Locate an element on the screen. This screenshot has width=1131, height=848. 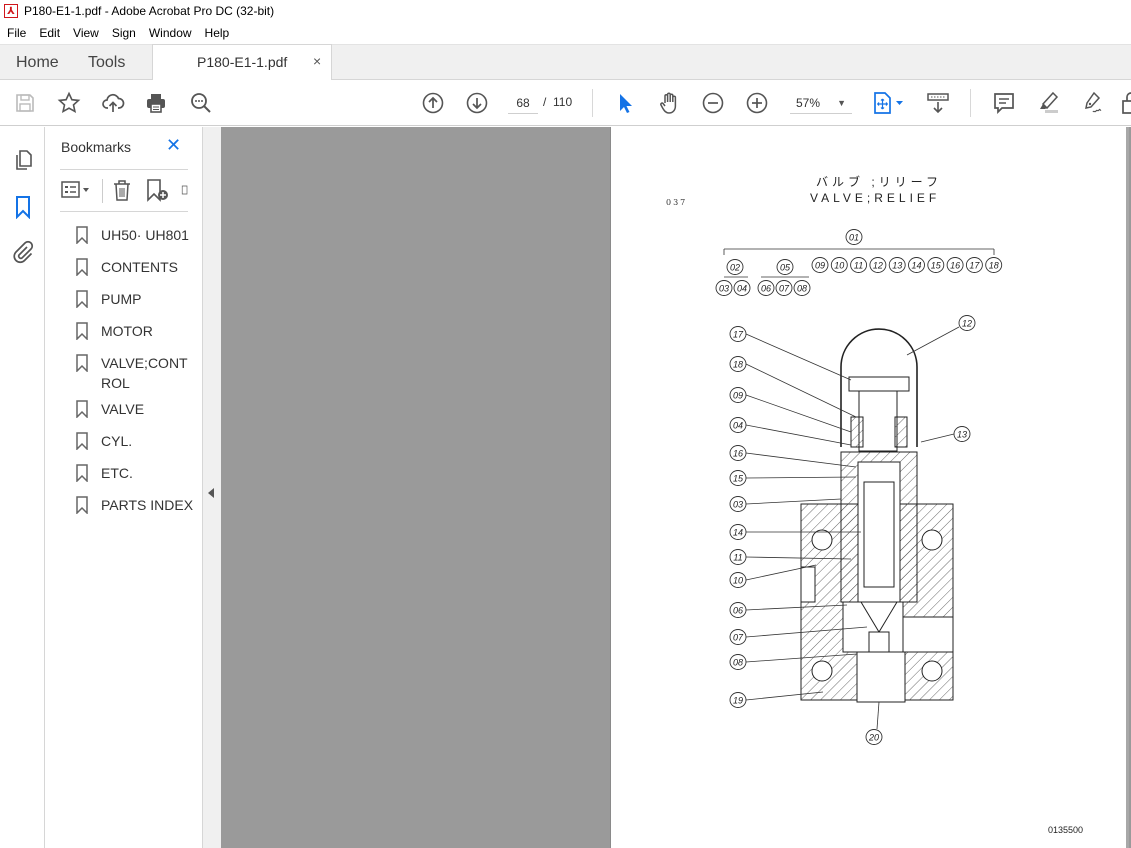
menu-view: View is located at coordinates (85, 33).